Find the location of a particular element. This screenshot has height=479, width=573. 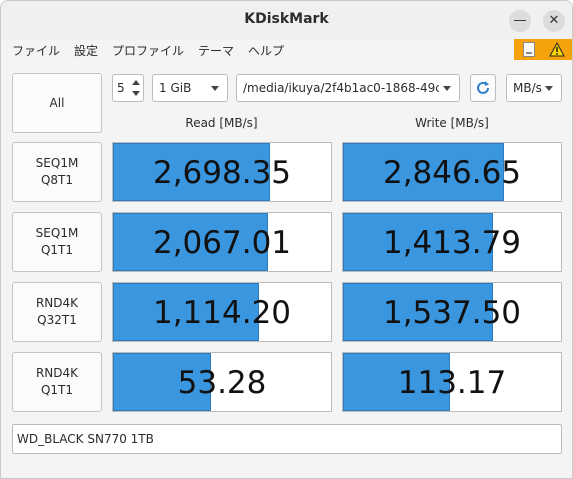

read-result-value: 53.28 is located at coordinates (222, 383).